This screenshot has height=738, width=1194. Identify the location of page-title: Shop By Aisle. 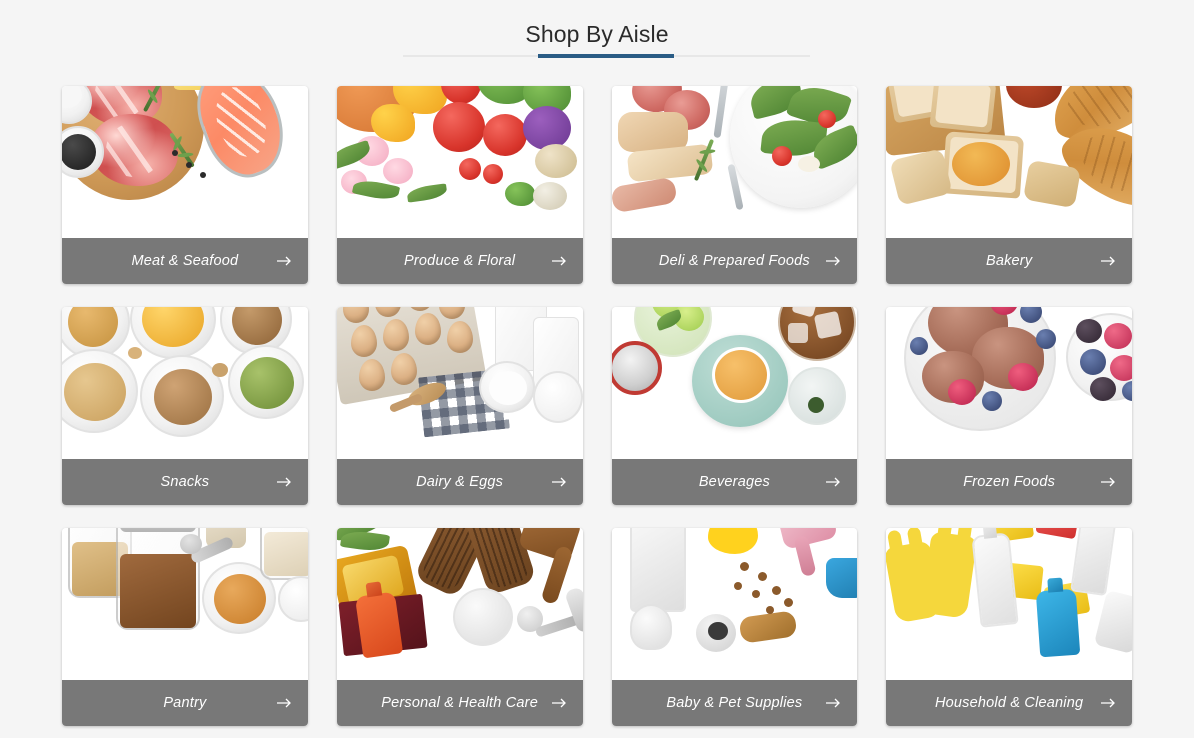
(597, 34).